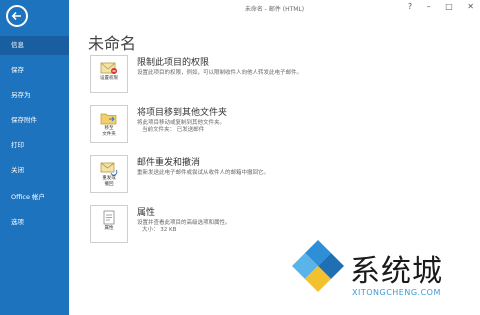 The image size is (480, 315). I want to click on current-folder-info: 当前文件夹： 已发送邮件, so click(173, 130).